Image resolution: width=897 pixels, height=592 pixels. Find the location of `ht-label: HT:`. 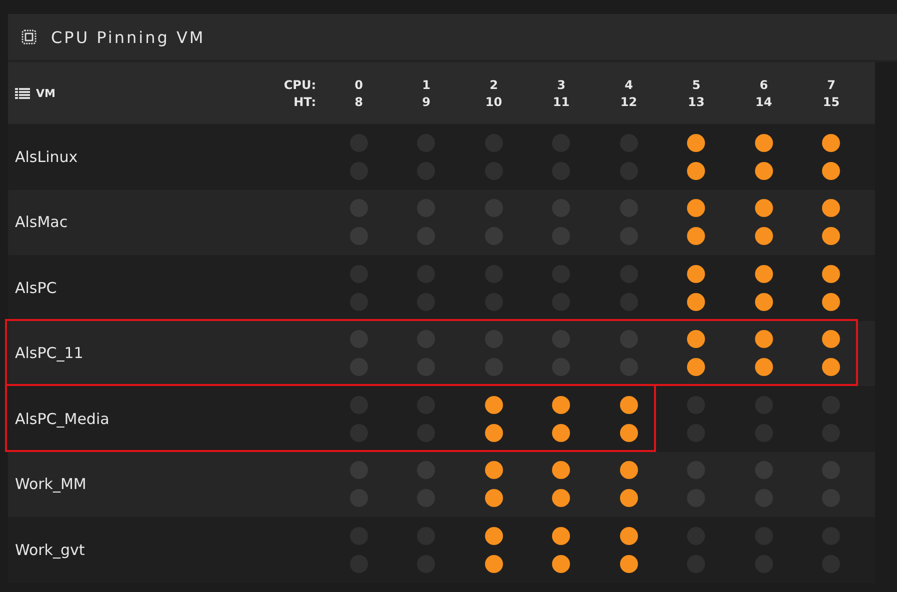

ht-label: HT: is located at coordinates (305, 101).